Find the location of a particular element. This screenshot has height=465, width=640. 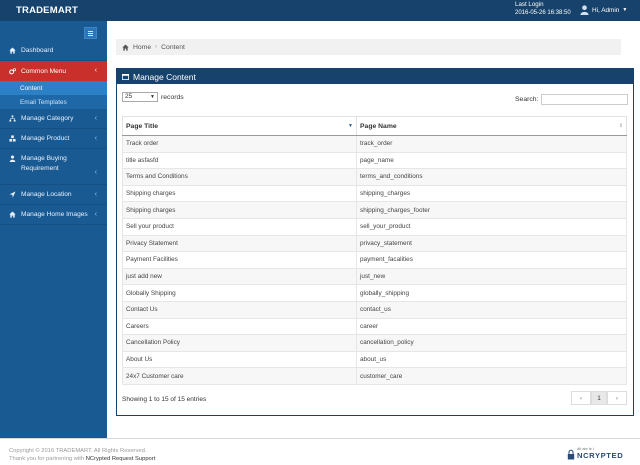

table-row: Careers career is located at coordinates (374, 326).